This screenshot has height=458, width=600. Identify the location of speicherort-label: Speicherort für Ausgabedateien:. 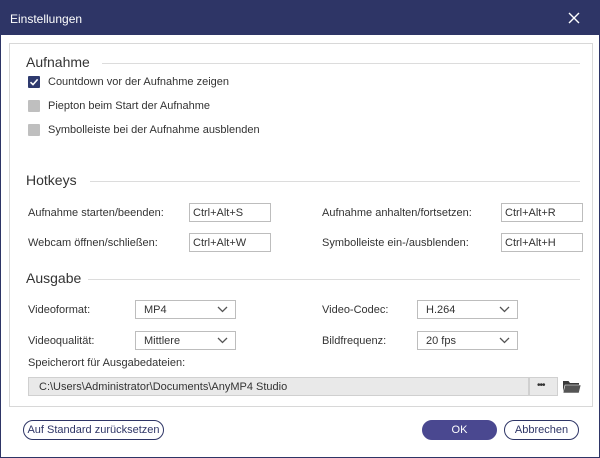
(107, 363).